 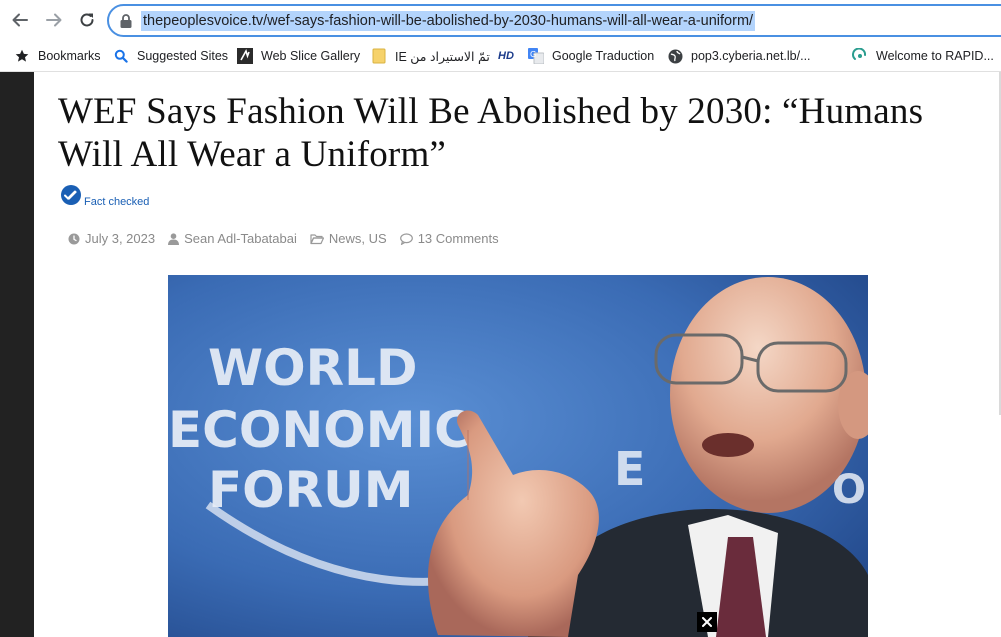 What do you see at coordinates (252, 154) in the screenshot?
I see `headline-line-2: Will All Wear a Uniform”` at bounding box center [252, 154].